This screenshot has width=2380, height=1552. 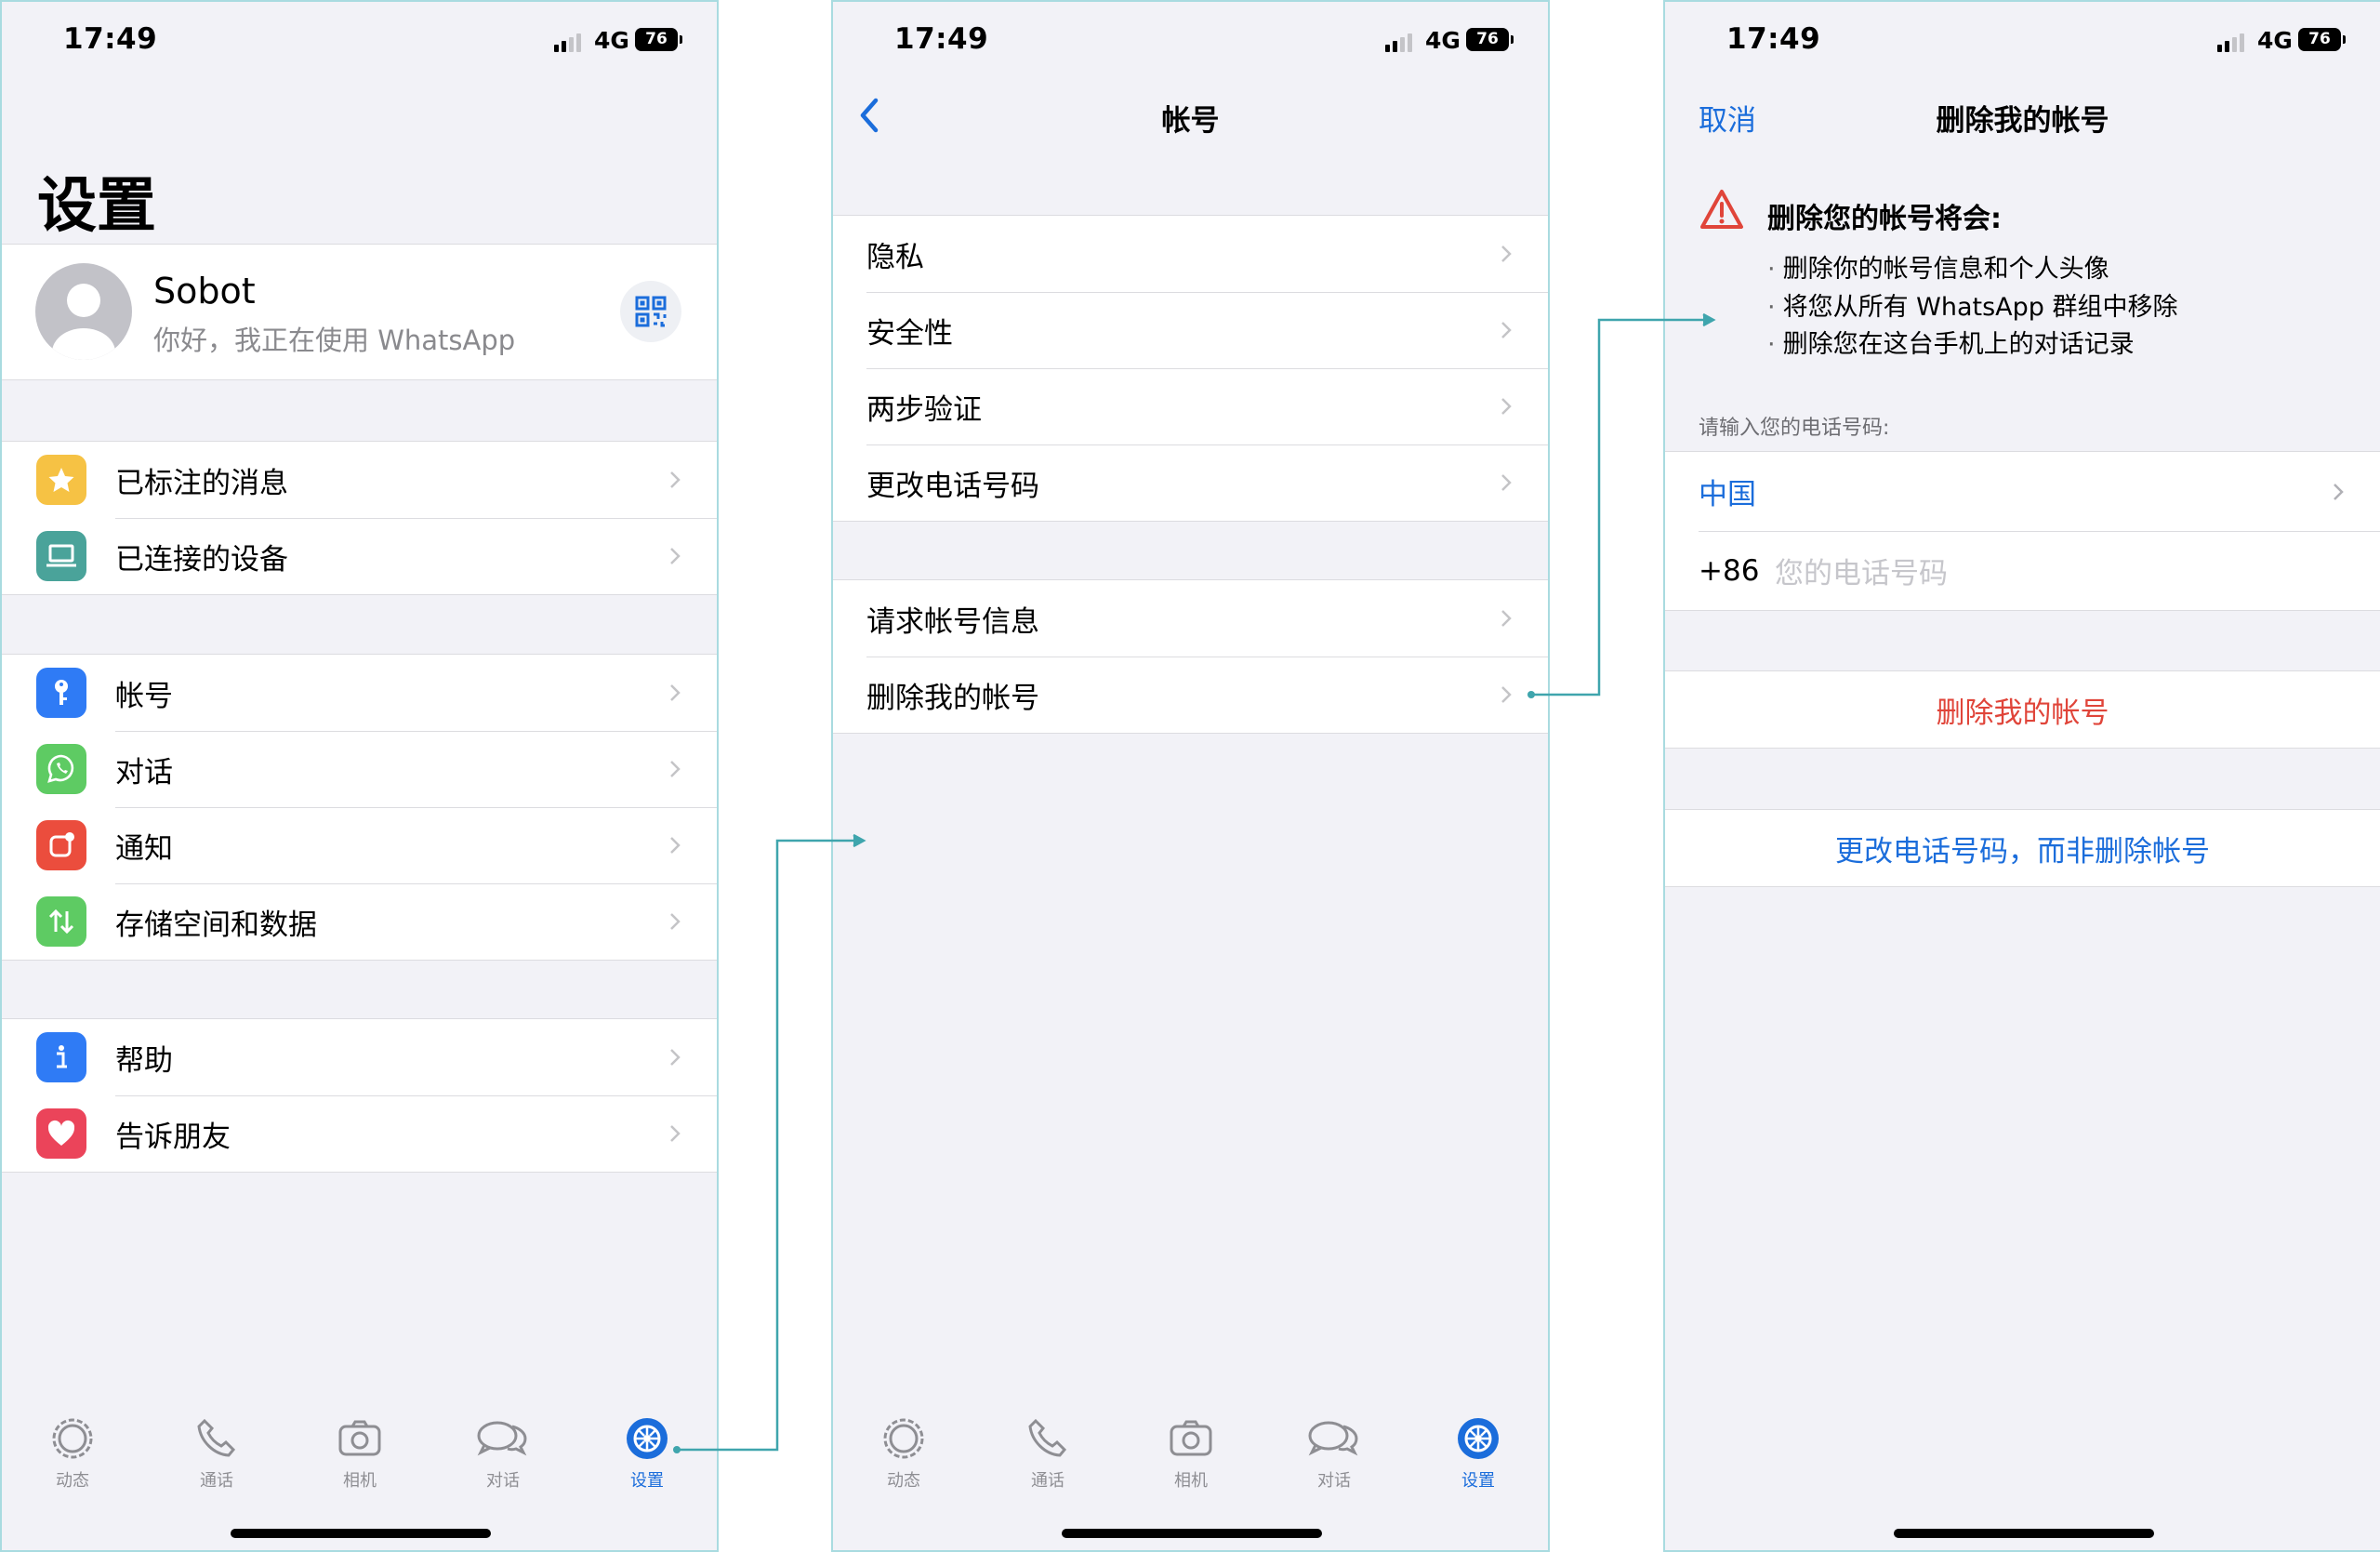 I want to click on tab-label: 设置, so click(x=647, y=1481).